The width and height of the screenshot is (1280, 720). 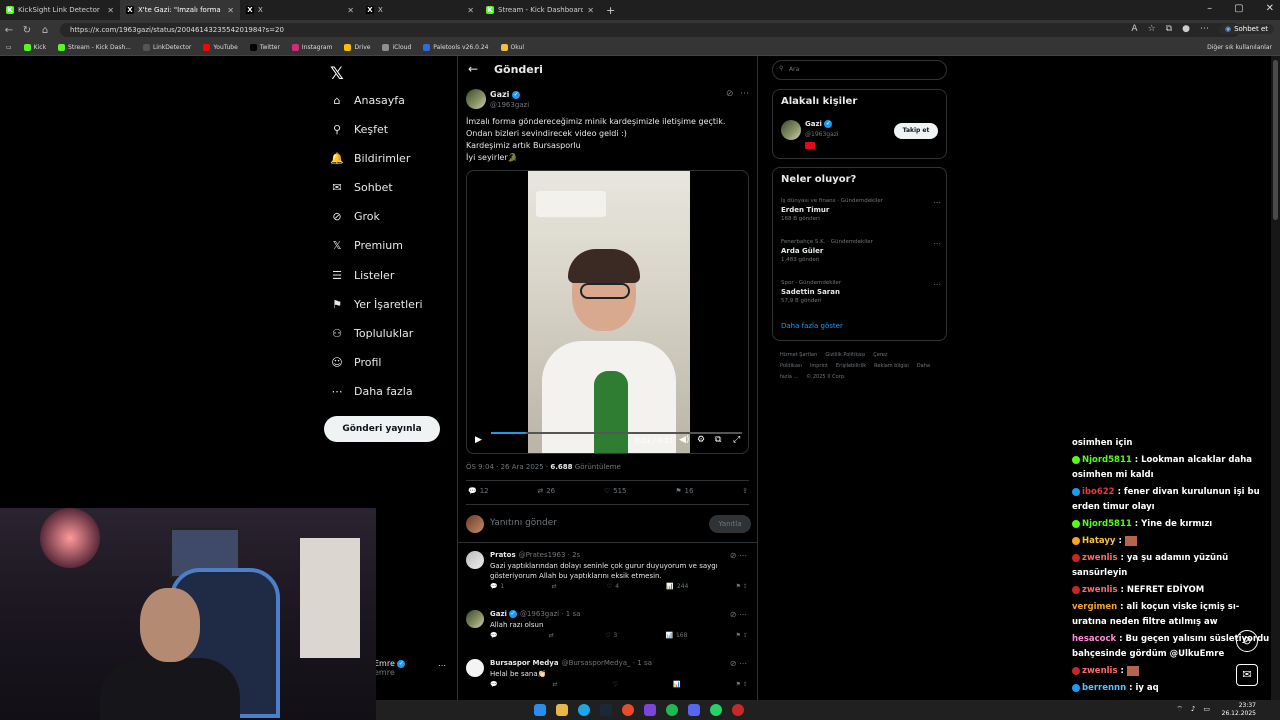 I want to click on footer-link: Reklam bilgisi, so click(x=891, y=366).